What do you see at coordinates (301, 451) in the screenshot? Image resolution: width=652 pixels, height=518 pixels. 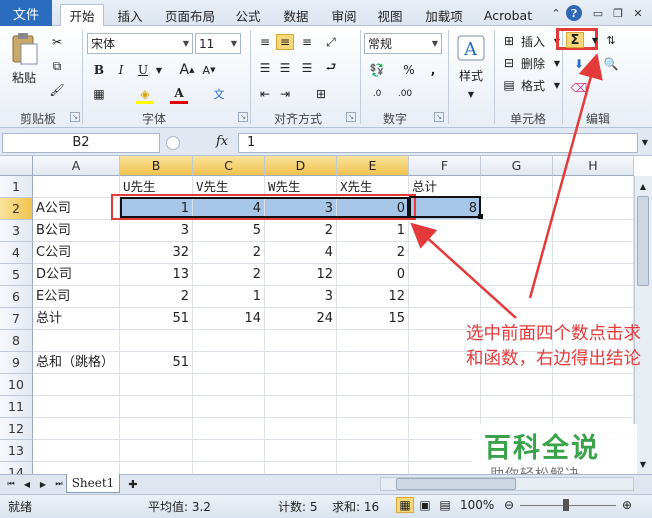 I see `cell-D13` at bounding box center [301, 451].